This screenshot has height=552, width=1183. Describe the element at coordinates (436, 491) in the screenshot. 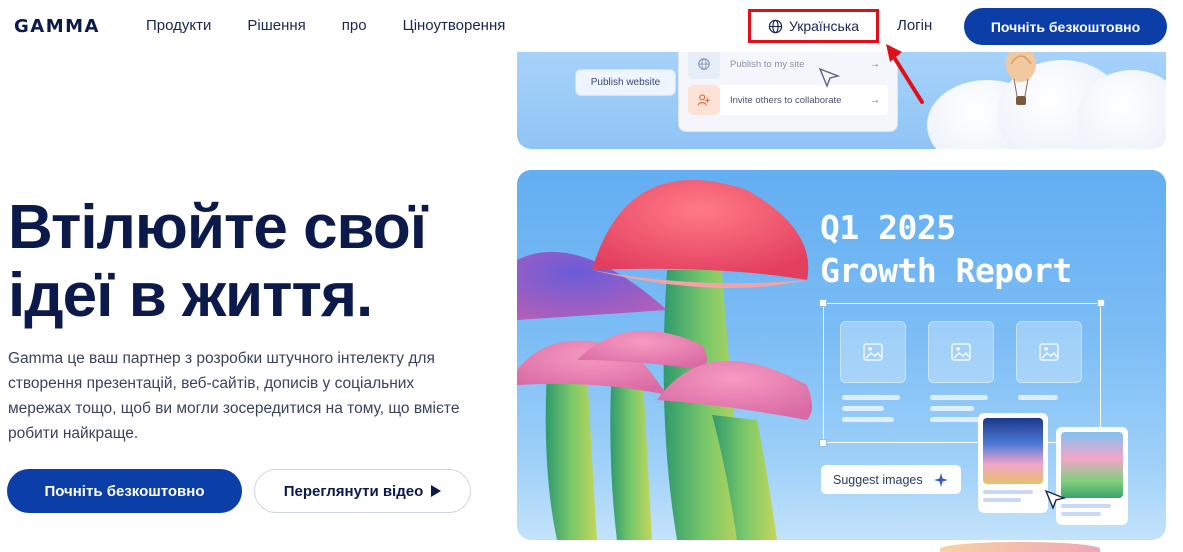

I see `play-icon` at that location.